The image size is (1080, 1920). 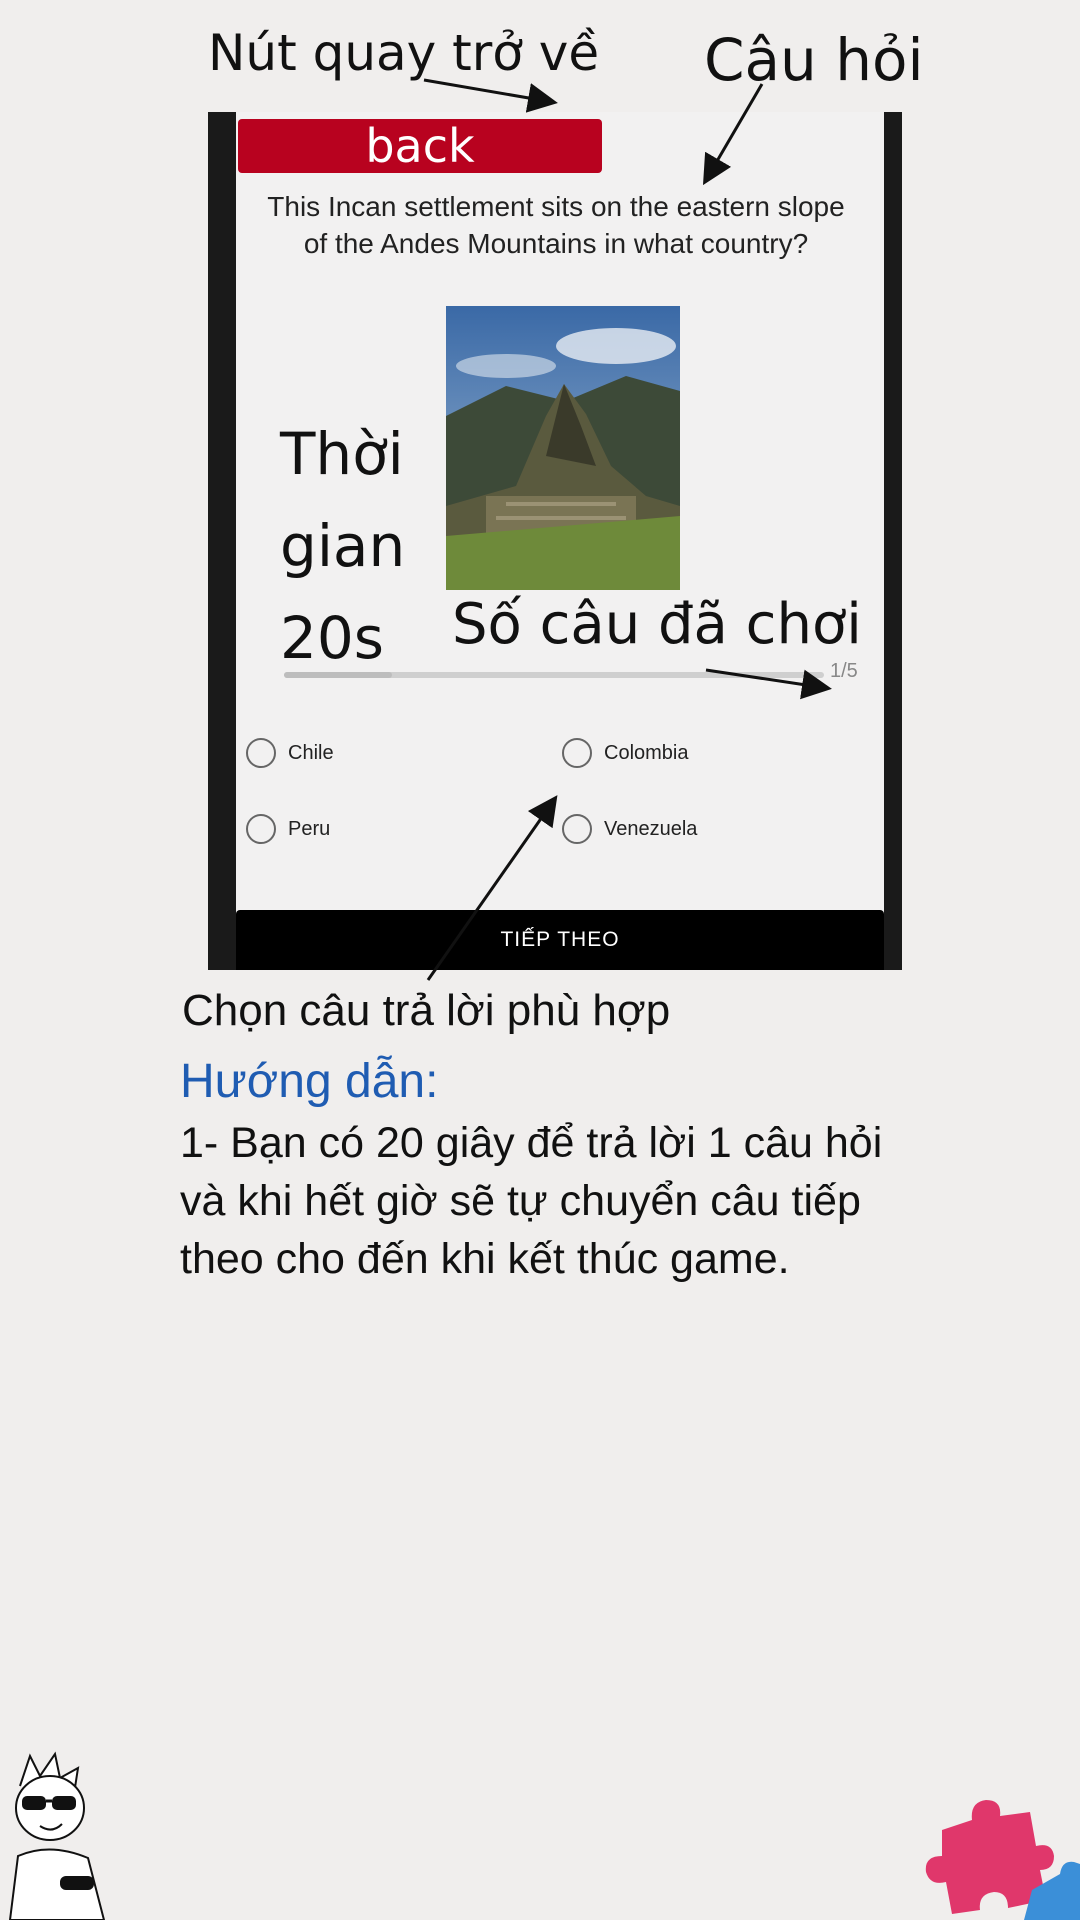 What do you see at coordinates (733, 134) in the screenshot?
I see `arrow-to-question` at bounding box center [733, 134].